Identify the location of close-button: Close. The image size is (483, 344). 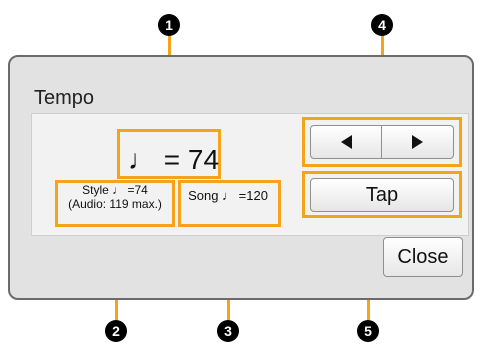
(423, 257).